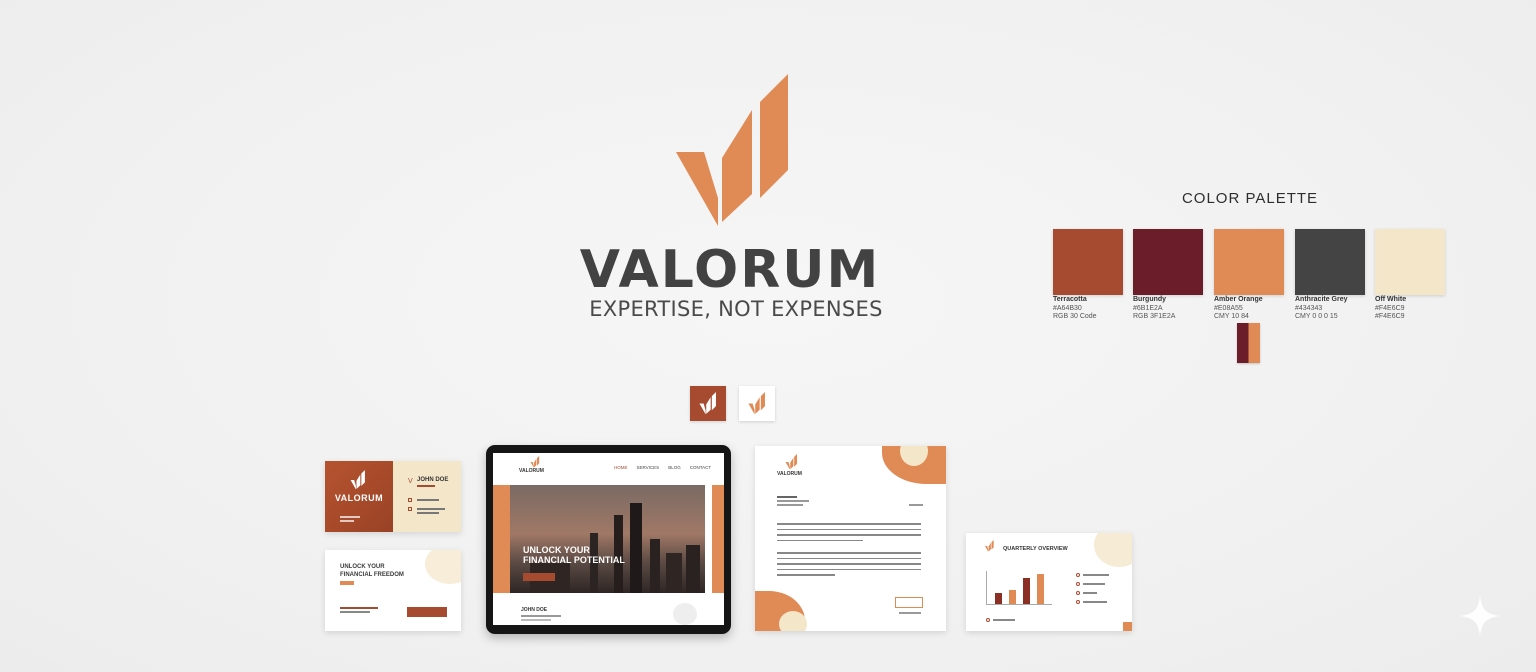  I want to click on site-logo-text: VALORUM, so click(531, 471).